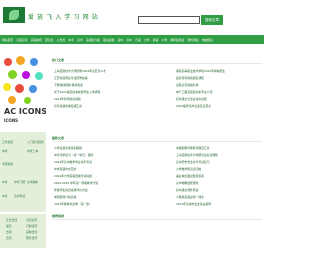 The width and height of the screenshot is (320, 269). What do you see at coordinates (19, 182) in the screenshot?
I see `sidebar-link: 中考下册` at bounding box center [19, 182].